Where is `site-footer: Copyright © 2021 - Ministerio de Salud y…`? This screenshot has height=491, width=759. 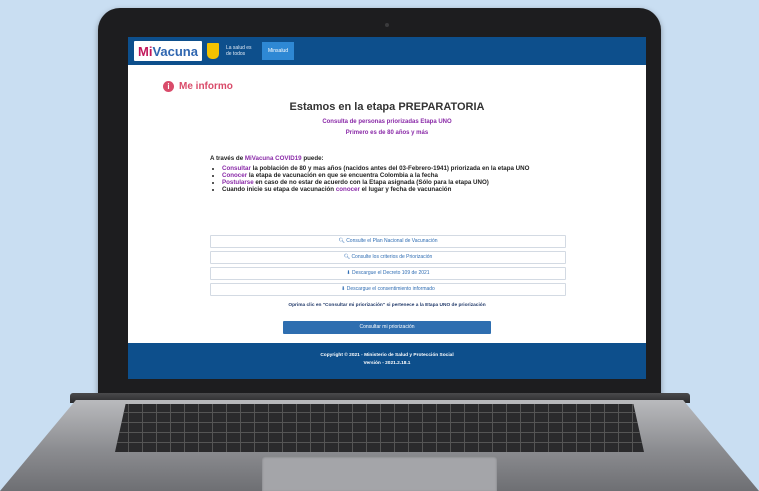
site-footer: Copyright © 2021 - Ministerio de Salud y… is located at coordinates (387, 361).